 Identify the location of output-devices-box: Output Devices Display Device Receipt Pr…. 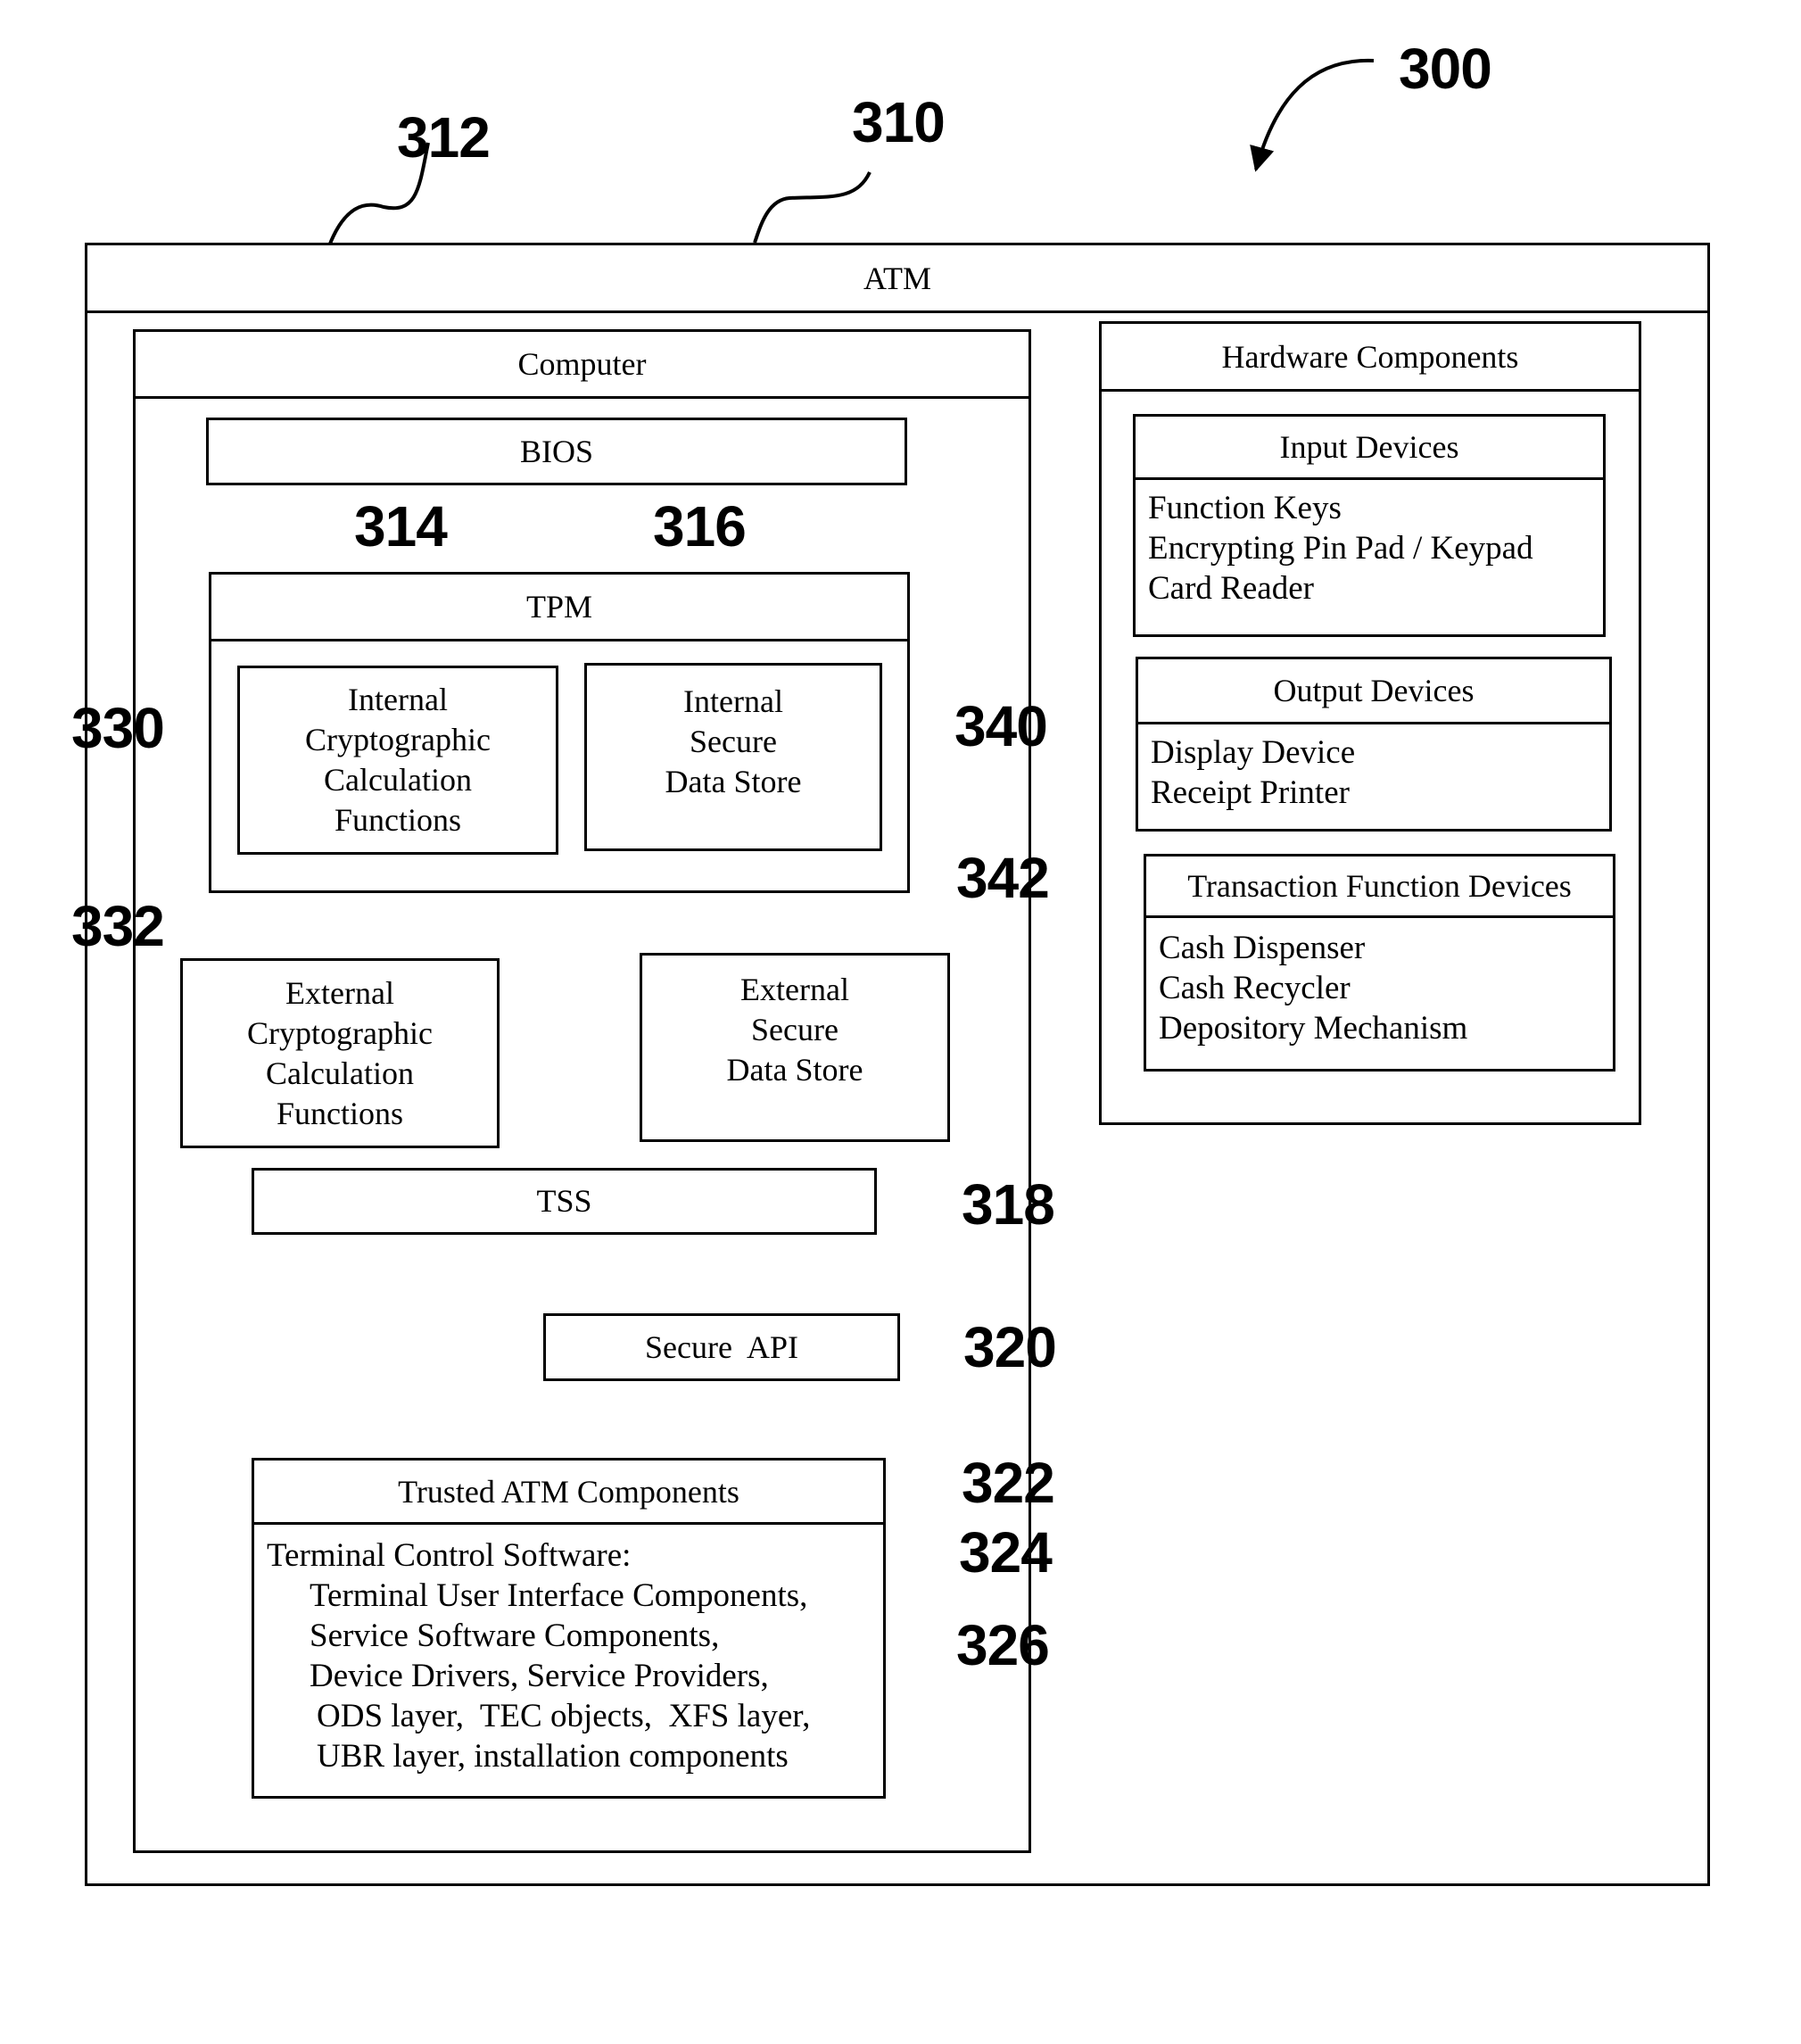
(1374, 744).